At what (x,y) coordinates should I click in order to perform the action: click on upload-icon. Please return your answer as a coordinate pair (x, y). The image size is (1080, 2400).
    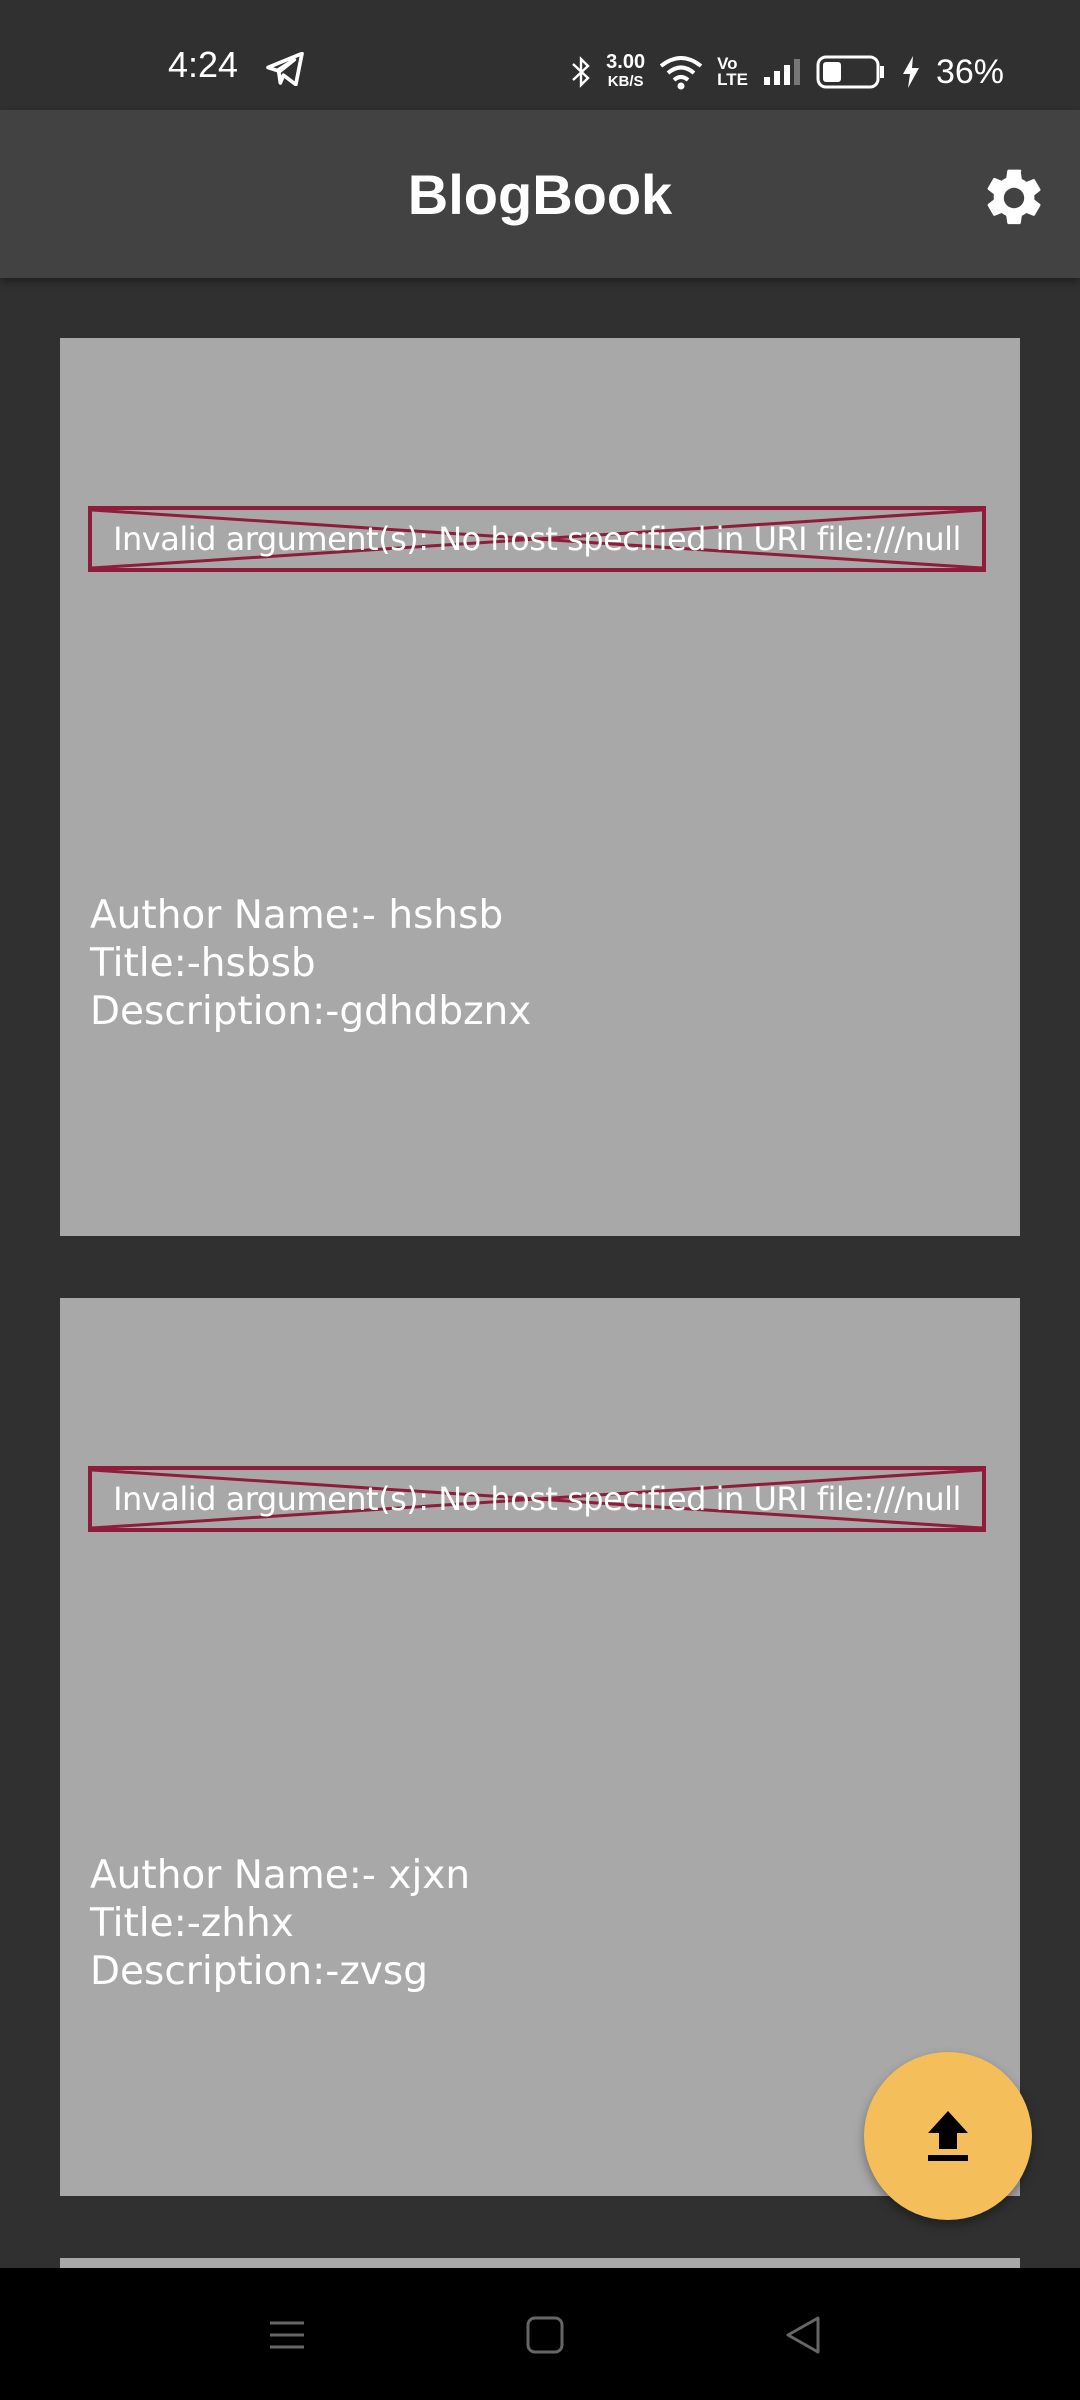
    Looking at the image, I should click on (948, 2136).